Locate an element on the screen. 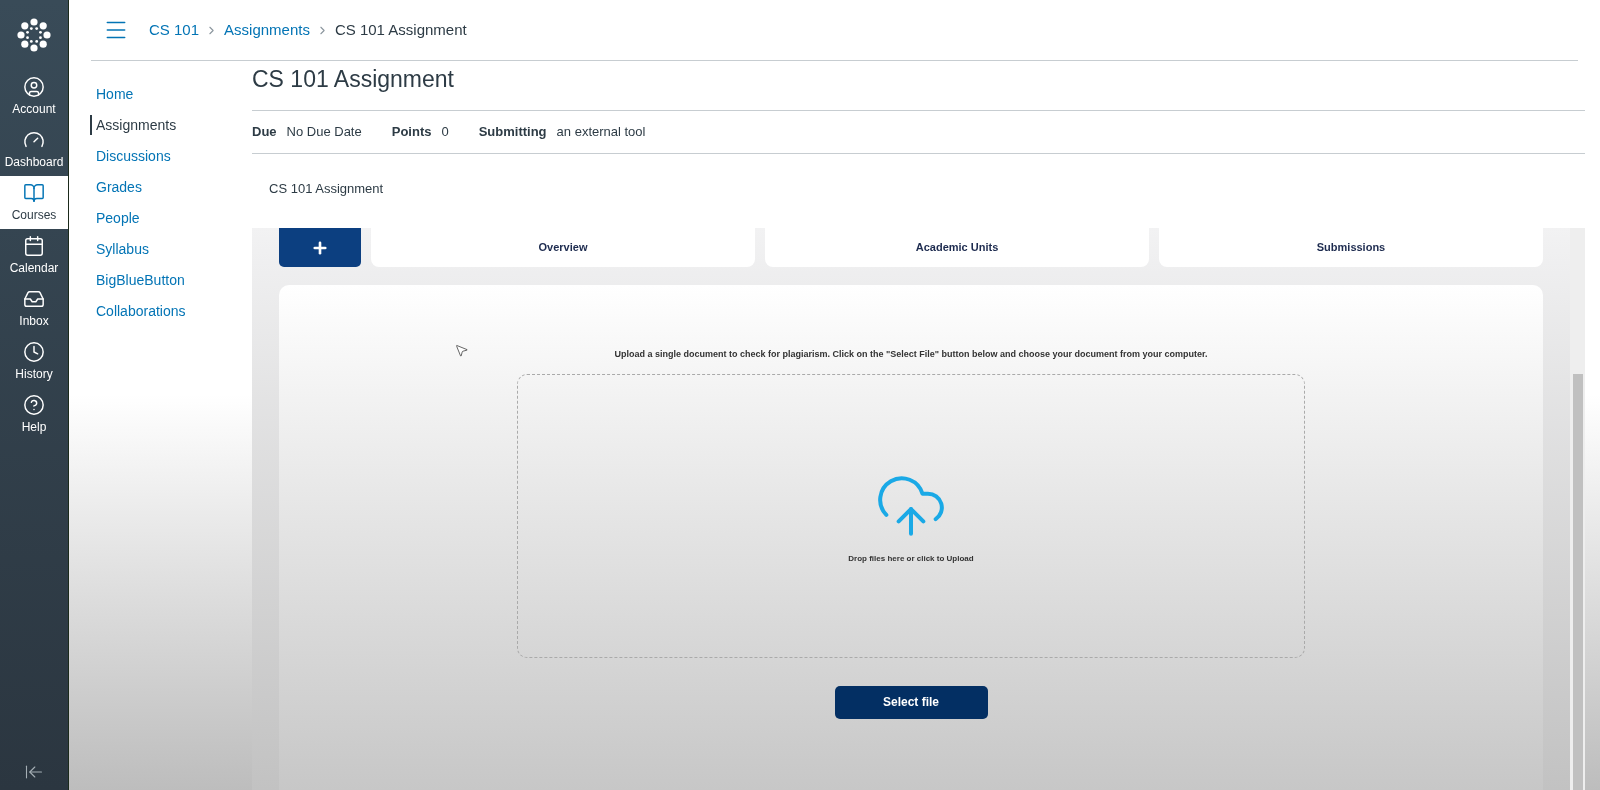  calendar-icon is located at coordinates (34, 245).